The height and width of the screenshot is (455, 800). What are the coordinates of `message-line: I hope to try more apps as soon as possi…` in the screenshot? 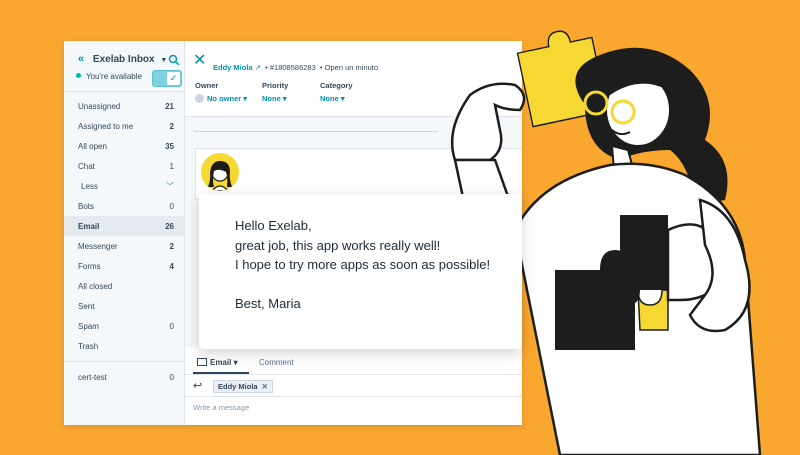 It's located at (363, 264).